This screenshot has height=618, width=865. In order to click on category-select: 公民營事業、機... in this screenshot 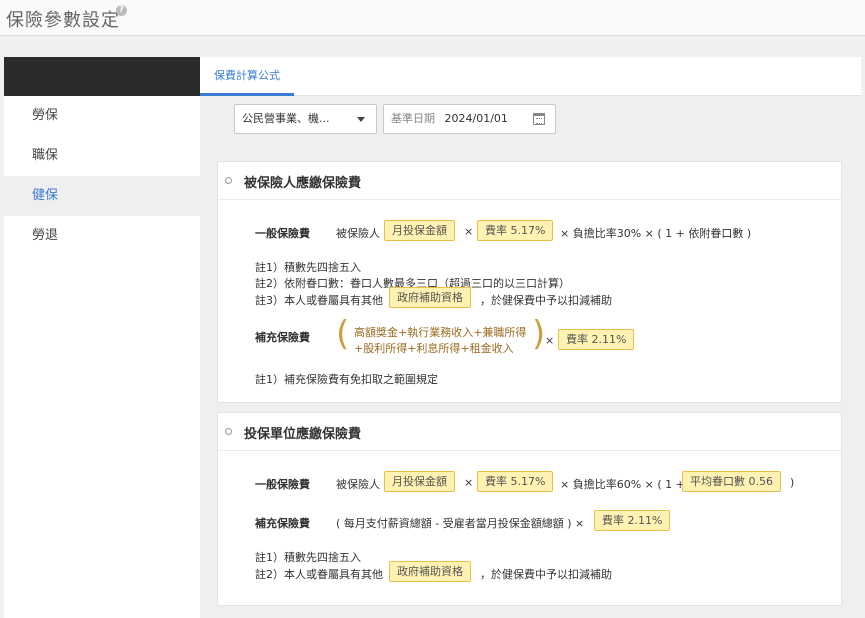, I will do `click(305, 119)`.